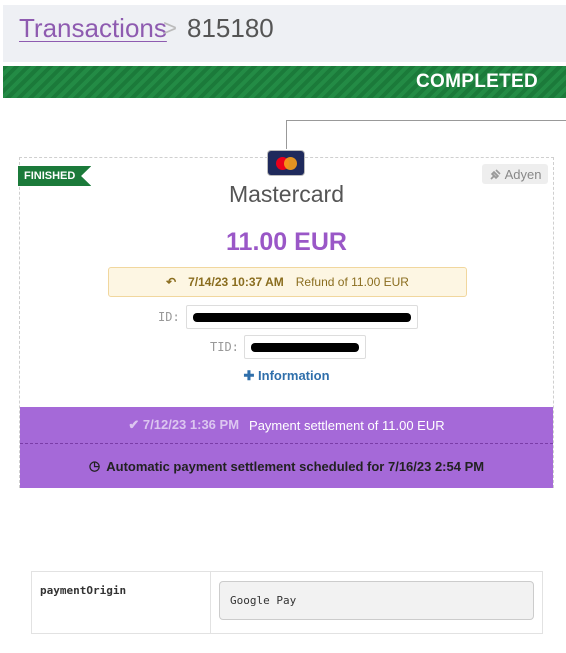 Image resolution: width=566 pixels, height=653 pixels. I want to click on transaction-amount: 11.00 EUR, so click(286, 242).